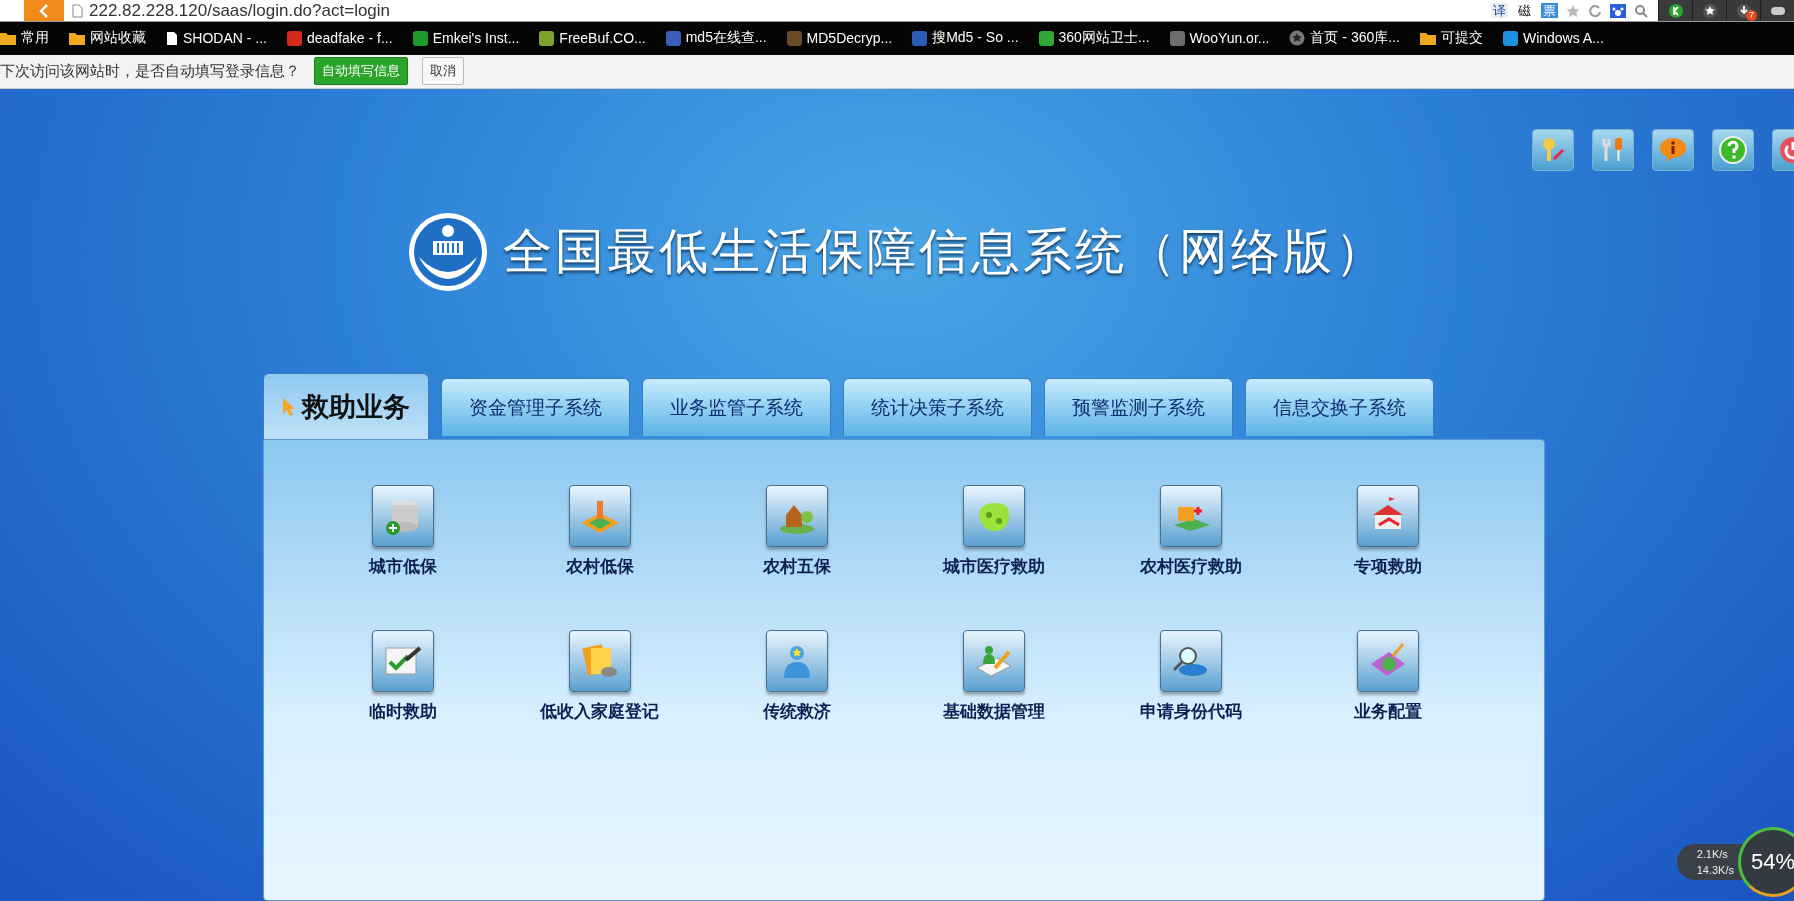 Image resolution: width=1794 pixels, height=901 pixels. Describe the element at coordinates (402, 516) in the screenshot. I see `database-icon` at that location.